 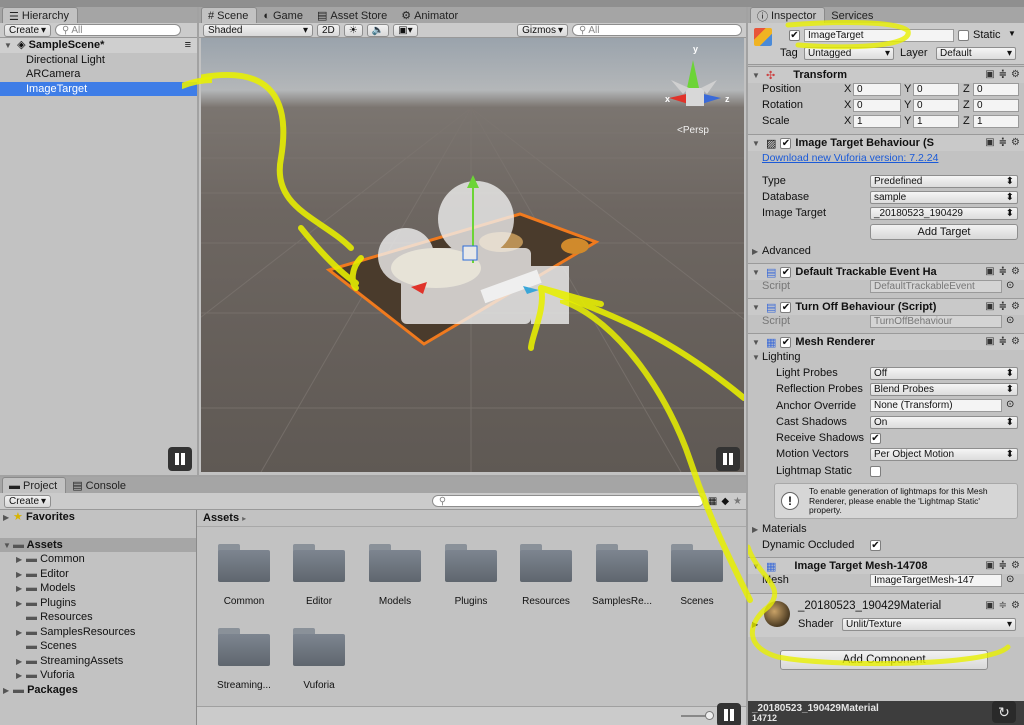 What do you see at coordinates (98, 559) in the screenshot?
I see `tree-item: ▶ ▬ Common` at bounding box center [98, 559].